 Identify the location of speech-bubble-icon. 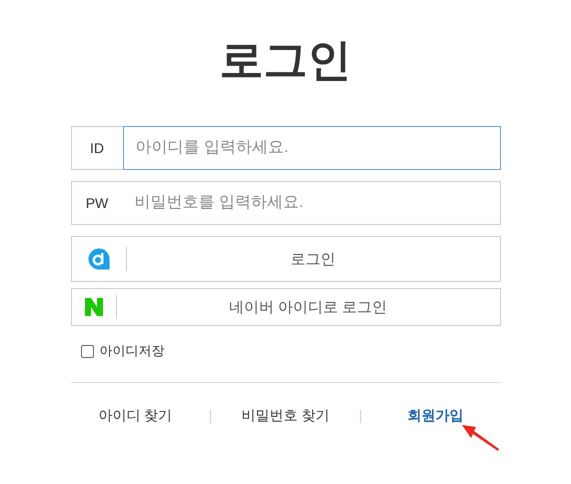
(98, 259).